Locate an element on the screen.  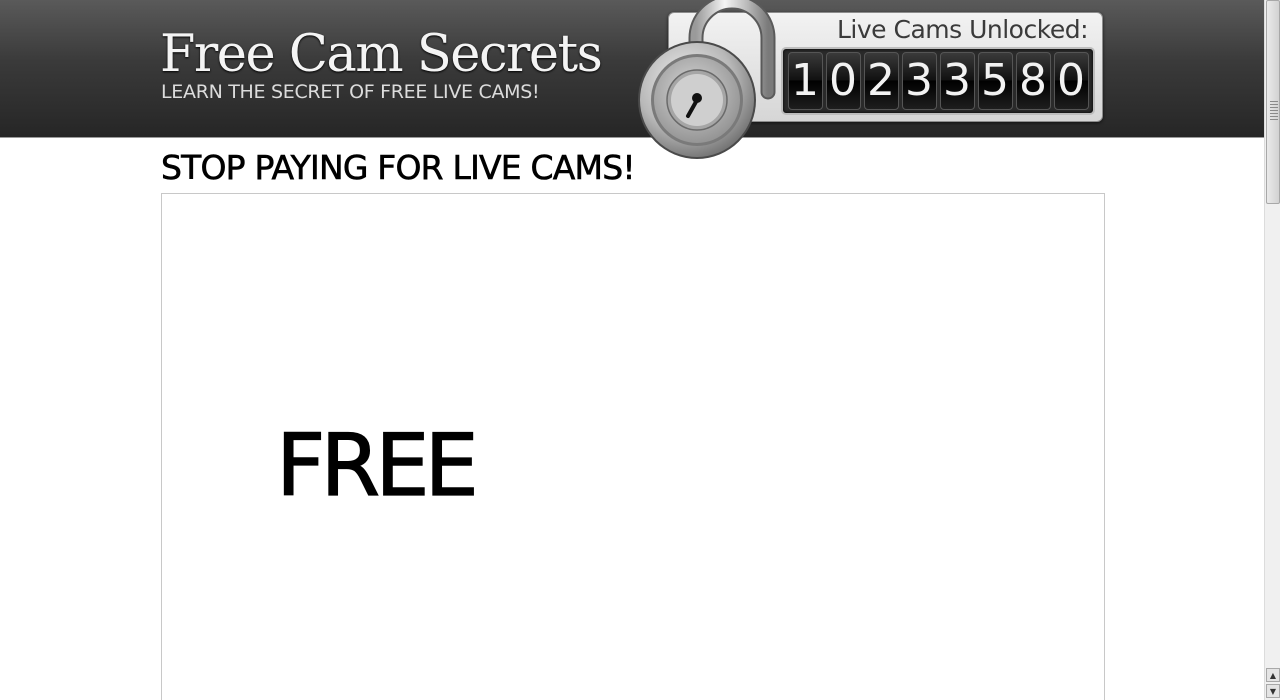
scroll-up-arrow-icon: ▲ is located at coordinates (1273, 675).